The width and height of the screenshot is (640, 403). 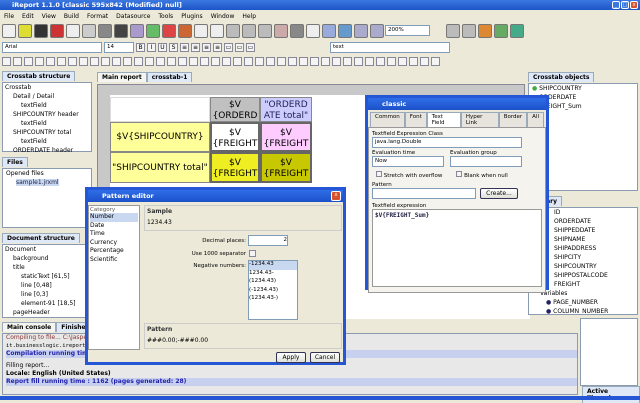 What do you see at coordinates (151, 47) in the screenshot?
I see `format-button-icon: I` at bounding box center [151, 47].